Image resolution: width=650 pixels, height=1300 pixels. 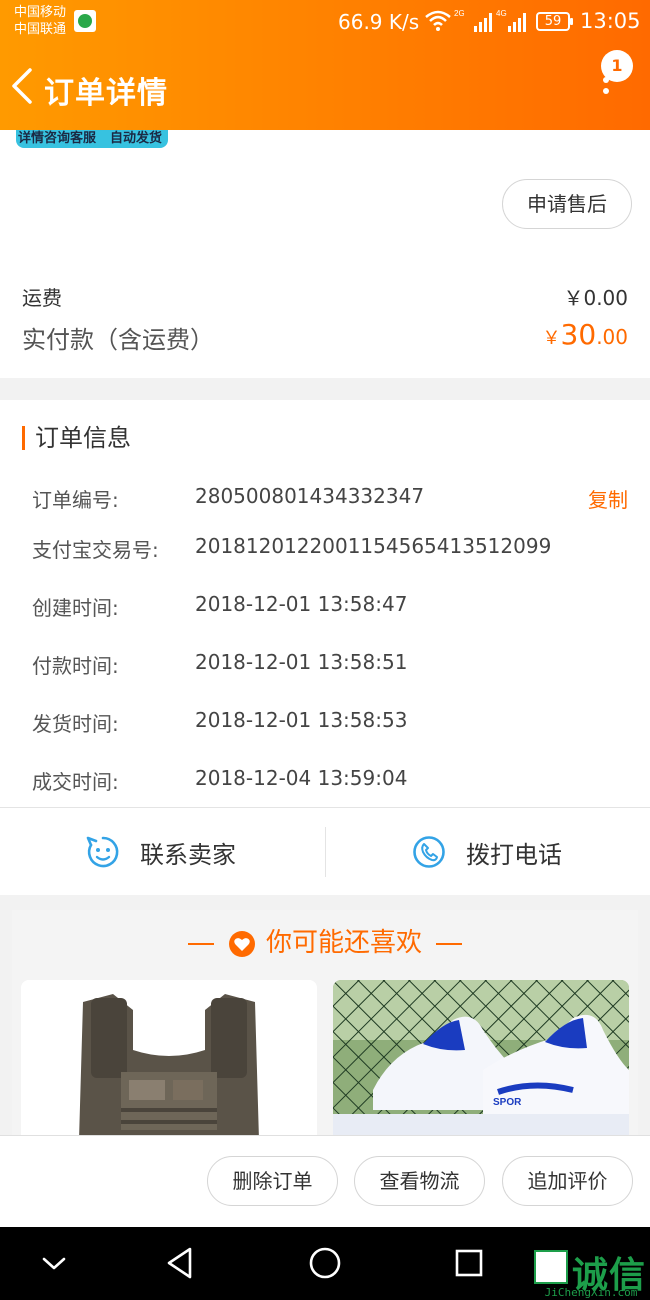 I want to click on promo-tag: 详情咨询客服, so click(x=57, y=138).